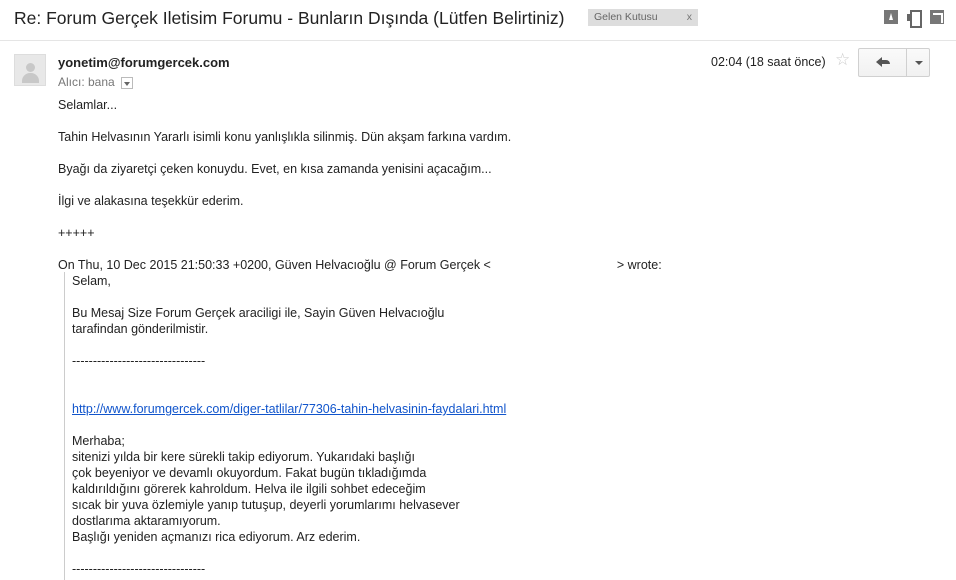  I want to click on inbox-label-chip: Gelen Kutusu x, so click(643, 17).